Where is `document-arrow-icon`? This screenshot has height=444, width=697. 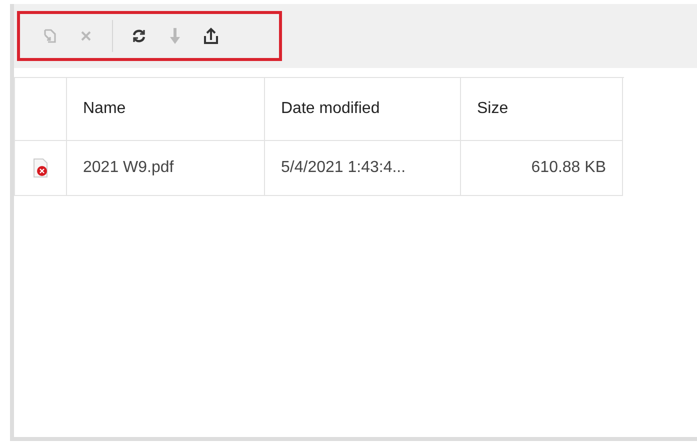 document-arrow-icon is located at coordinates (50, 36).